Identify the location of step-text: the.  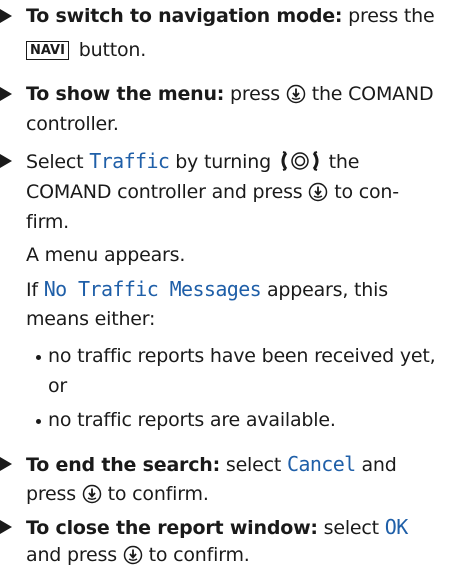
(341, 162).